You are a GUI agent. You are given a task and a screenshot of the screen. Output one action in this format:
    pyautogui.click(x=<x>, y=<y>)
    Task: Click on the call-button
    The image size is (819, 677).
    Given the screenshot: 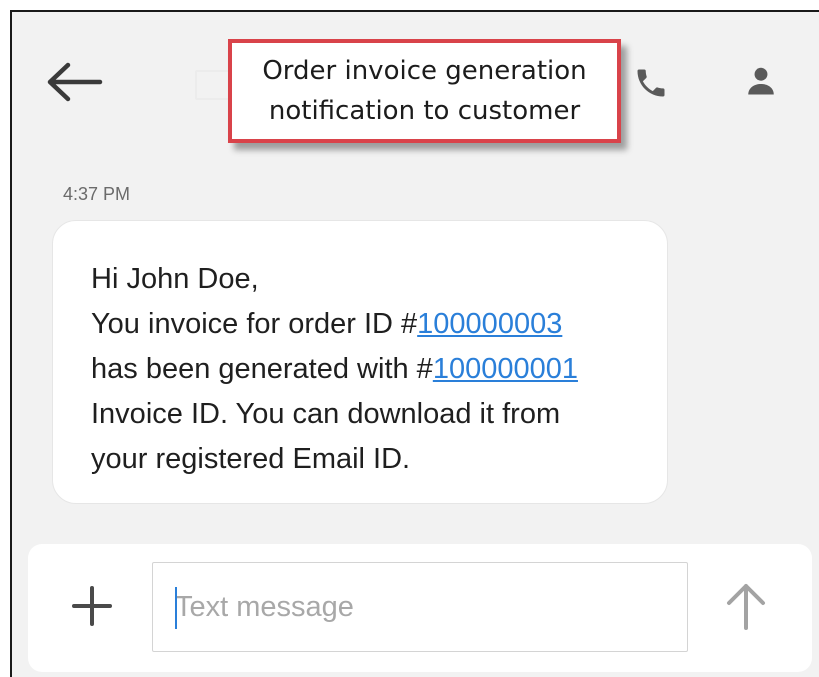 What is the action you would take?
    pyautogui.click(x=651, y=83)
    